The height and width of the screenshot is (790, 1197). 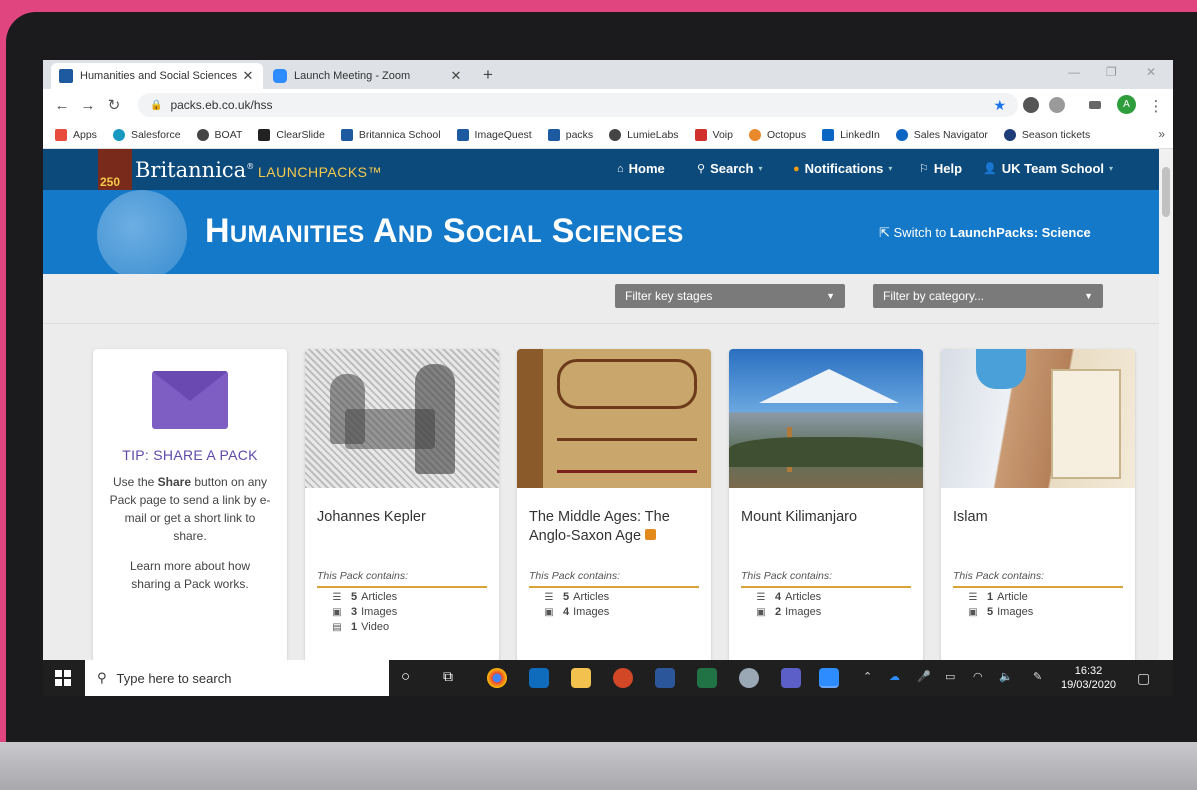 I want to click on onedrive-icon: ☁, so click(x=894, y=676).